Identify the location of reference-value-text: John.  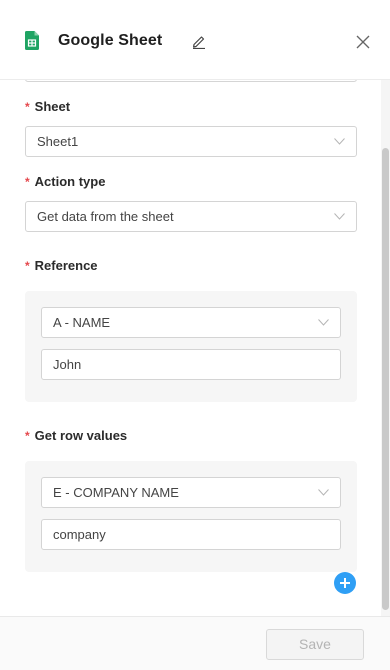
(67, 364).